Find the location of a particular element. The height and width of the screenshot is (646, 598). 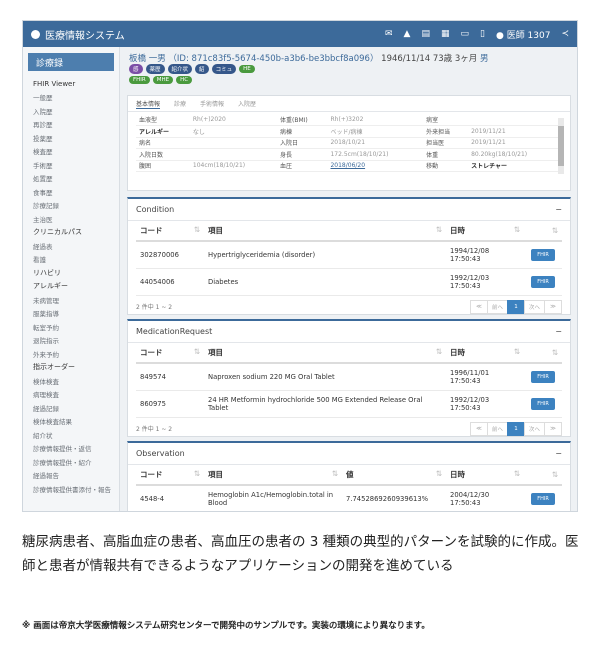

sidebar-item: FHIR Viewer is located at coordinates (71, 84).